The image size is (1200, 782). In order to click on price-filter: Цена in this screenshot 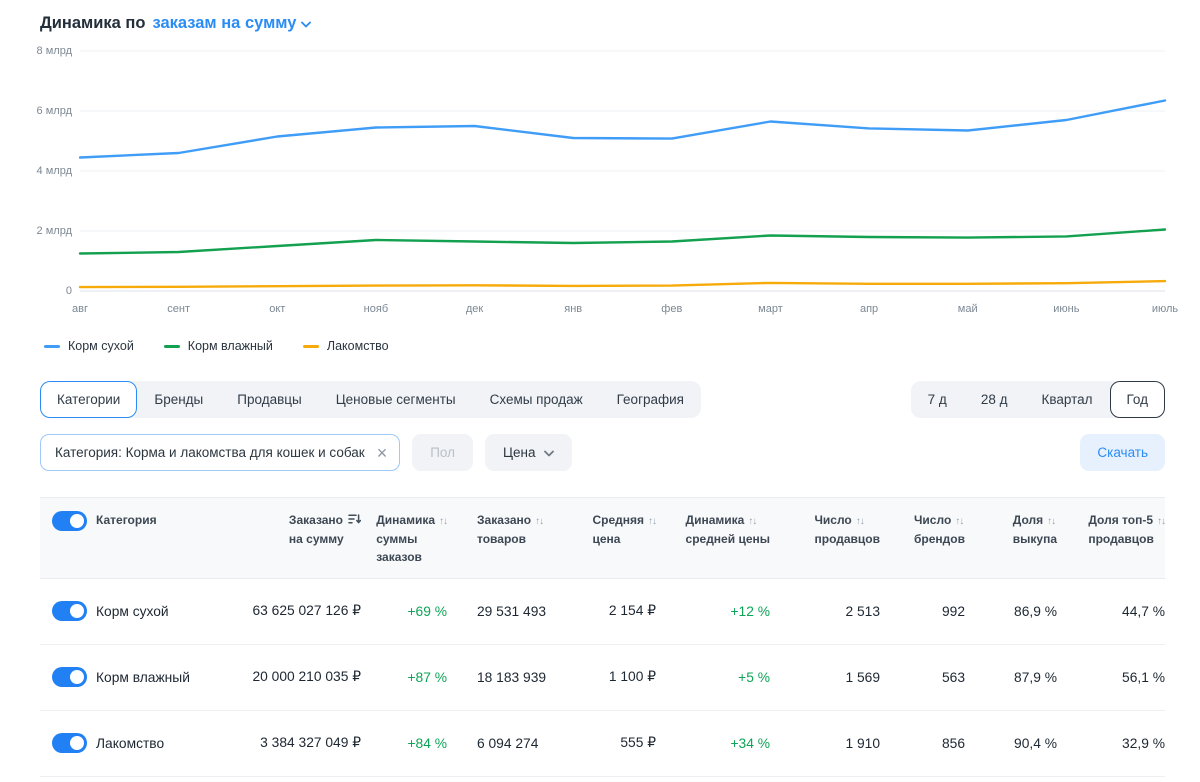, I will do `click(529, 452)`.